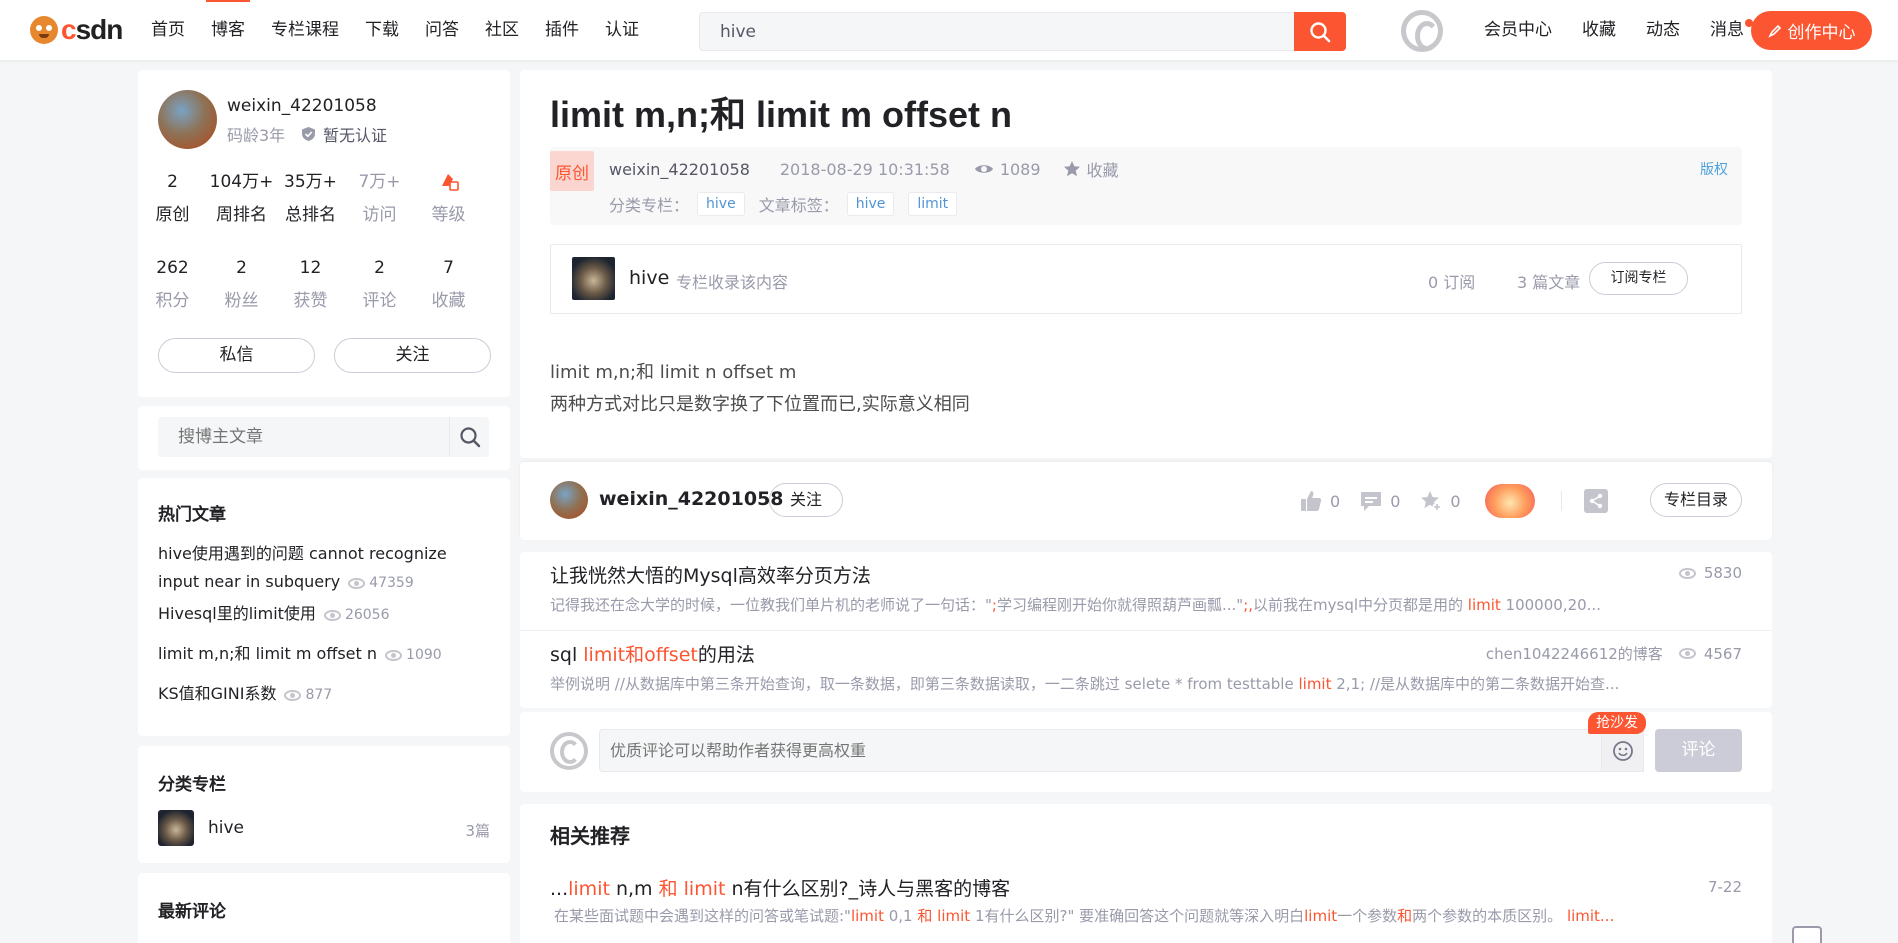  Describe the element at coordinates (1102, 170) in the screenshot. I see `favorite-label: 收藏` at that location.